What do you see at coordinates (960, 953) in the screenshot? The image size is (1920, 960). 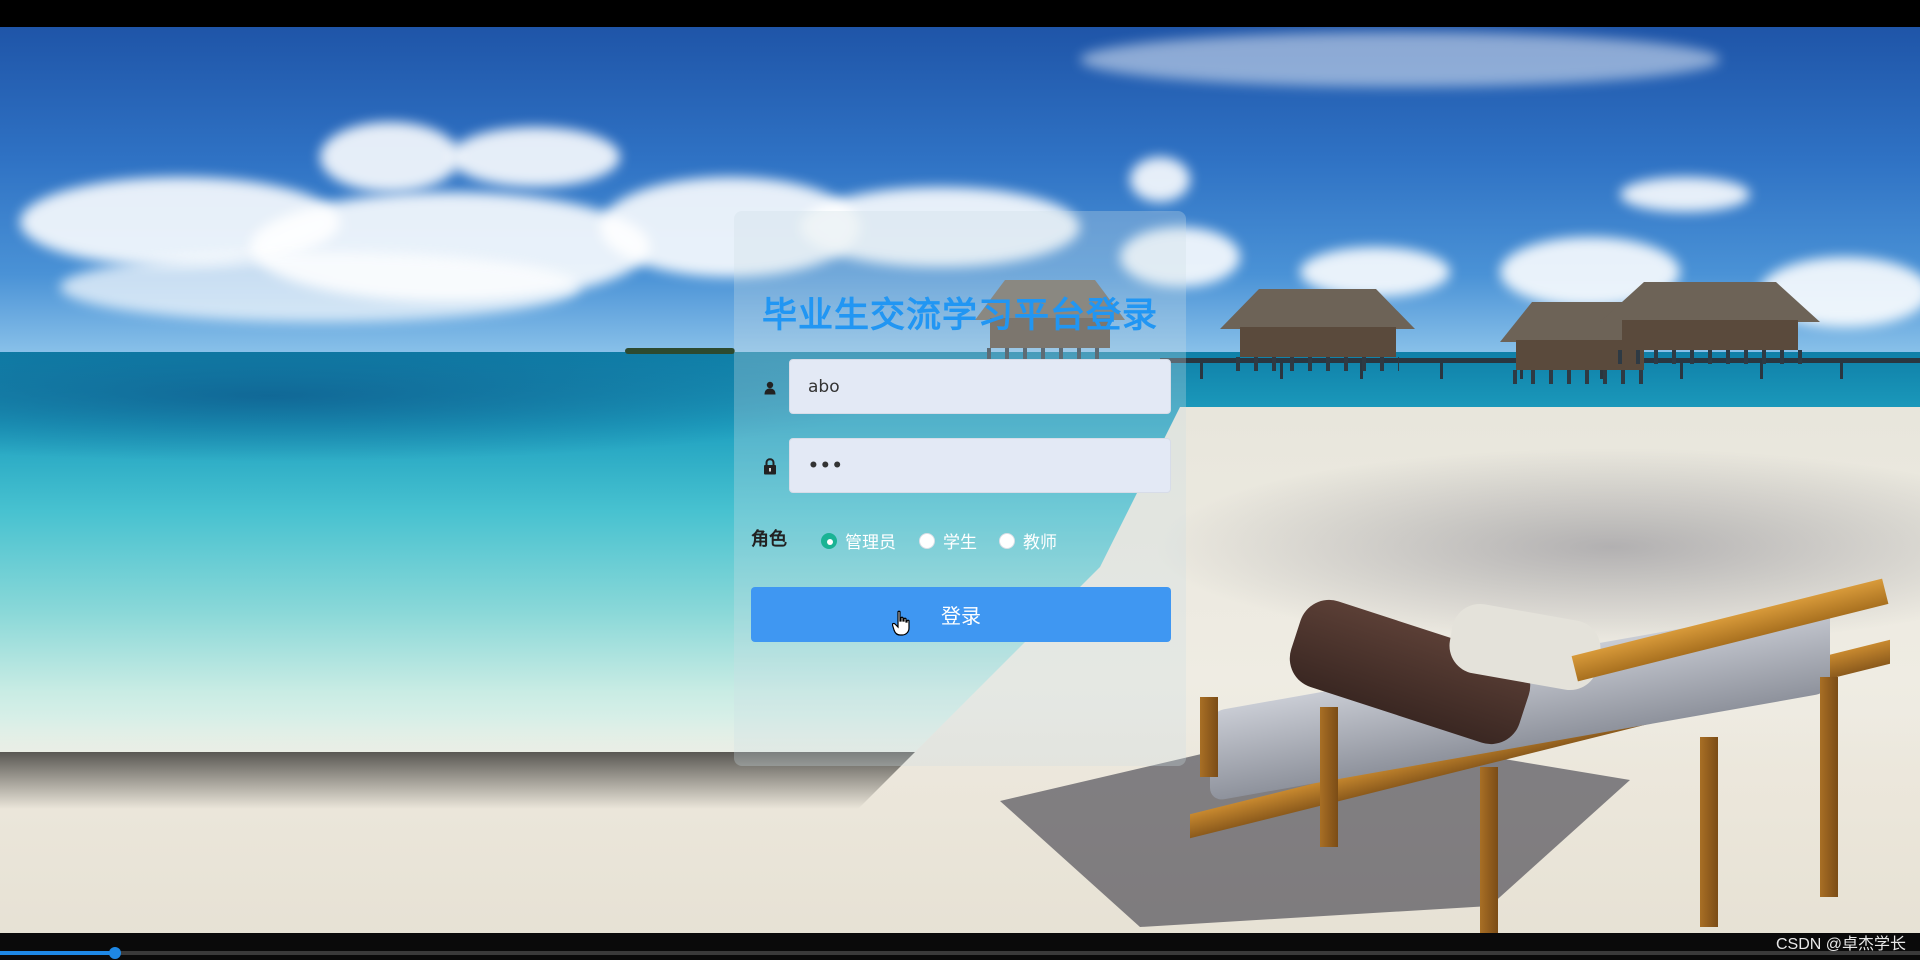 I see `video-progress-bar` at bounding box center [960, 953].